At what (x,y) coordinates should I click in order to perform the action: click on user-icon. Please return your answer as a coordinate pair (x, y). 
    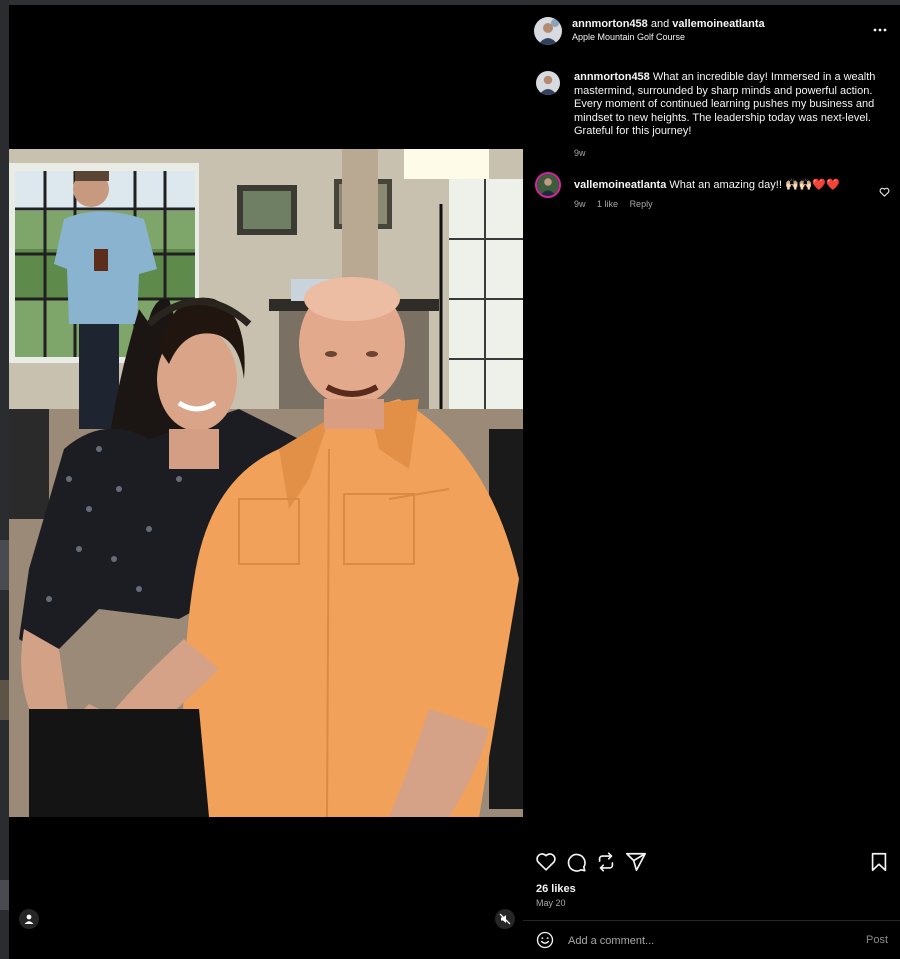
    Looking at the image, I should click on (29, 919).